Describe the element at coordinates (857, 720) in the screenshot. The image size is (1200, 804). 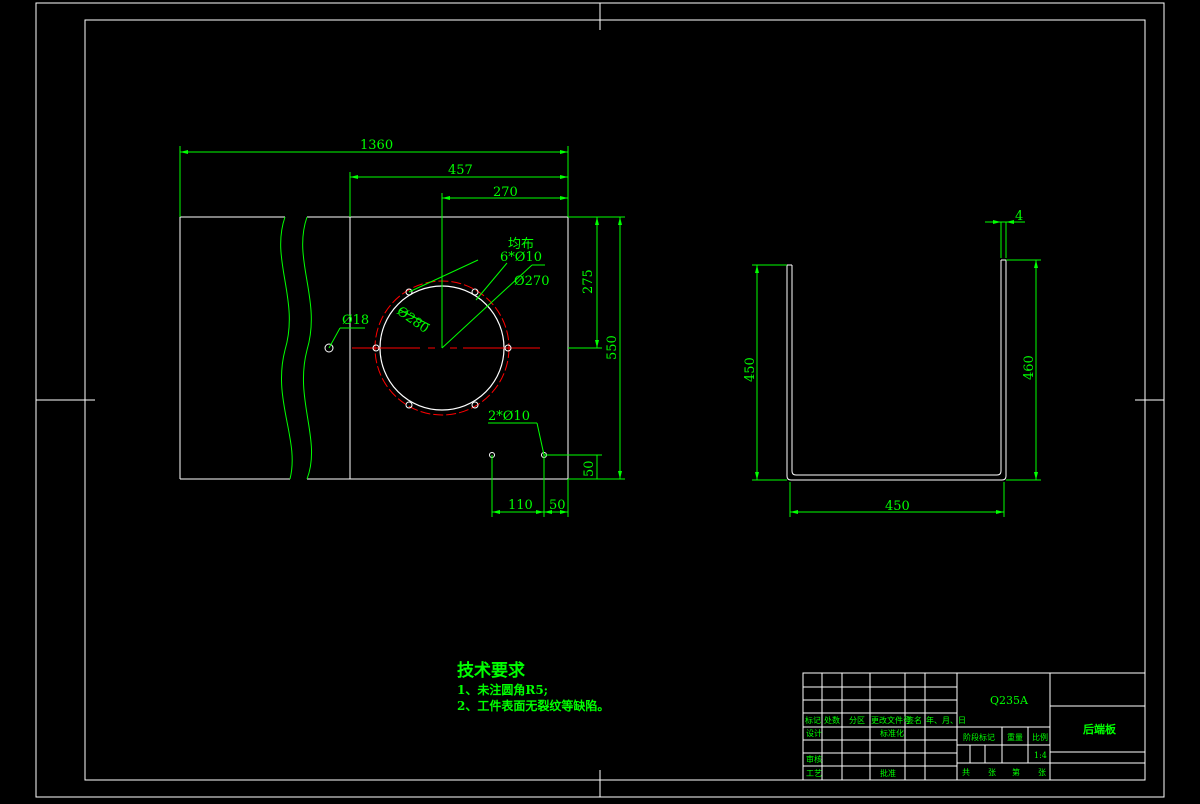
I see `tb-row-zone: 分区` at that location.